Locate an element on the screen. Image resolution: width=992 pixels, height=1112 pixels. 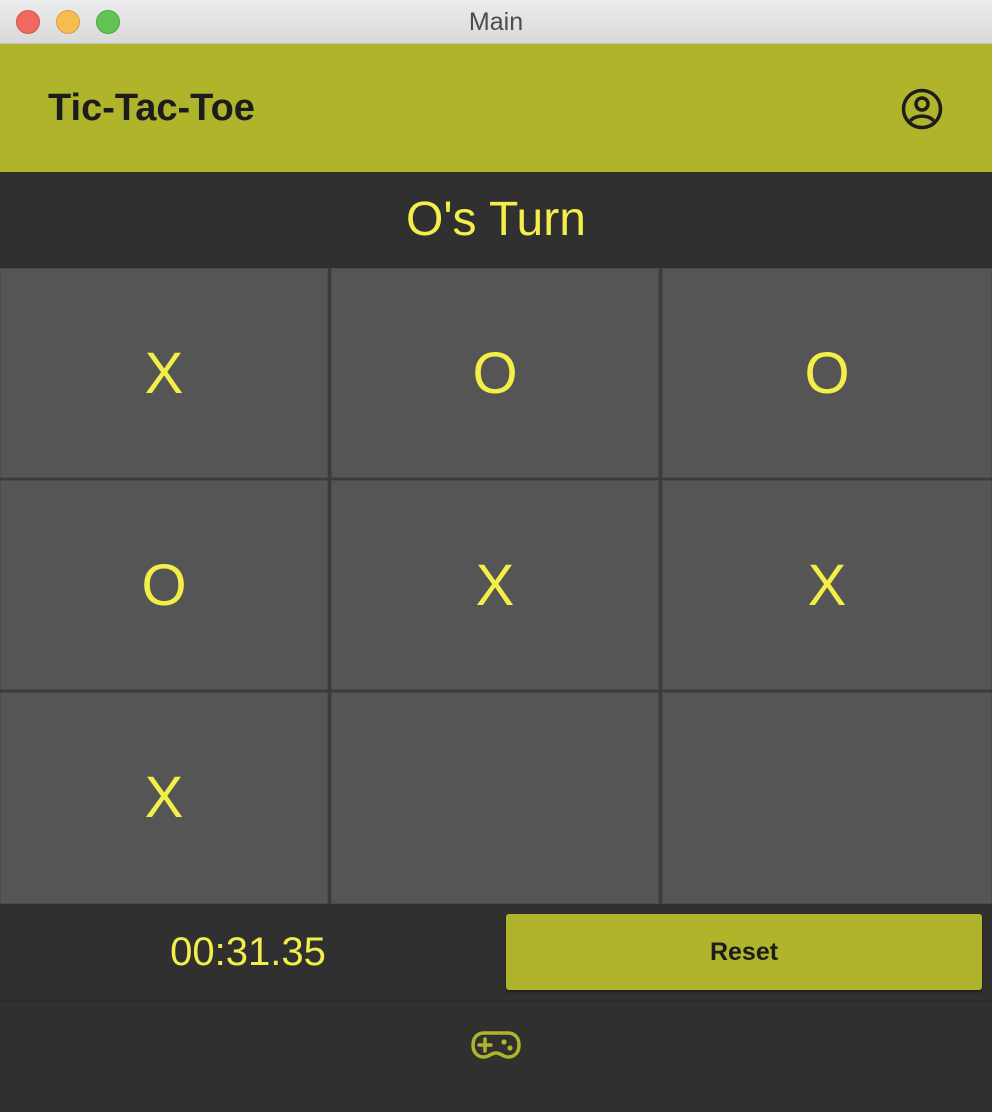
board-cell-1: X is located at coordinates (164, 373).